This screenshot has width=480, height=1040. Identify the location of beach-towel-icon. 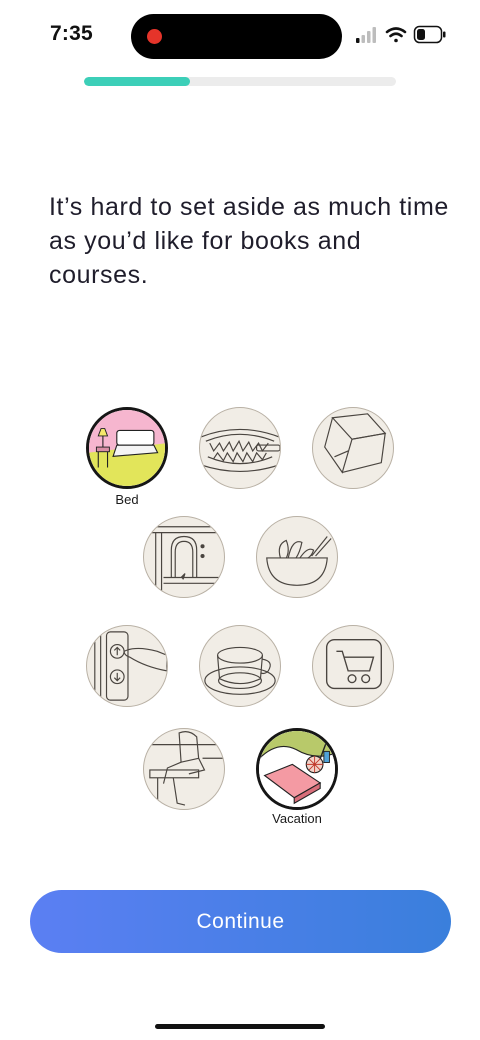
(297, 769).